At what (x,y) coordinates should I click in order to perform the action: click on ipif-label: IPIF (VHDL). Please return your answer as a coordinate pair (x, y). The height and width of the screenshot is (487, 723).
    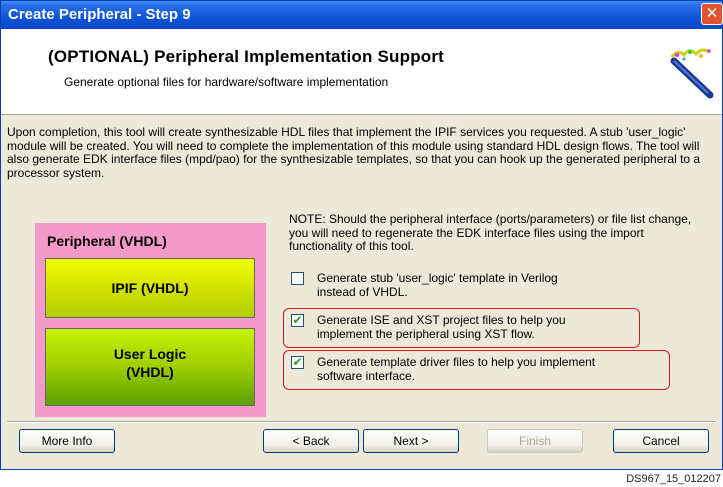
    Looking at the image, I should click on (150, 288).